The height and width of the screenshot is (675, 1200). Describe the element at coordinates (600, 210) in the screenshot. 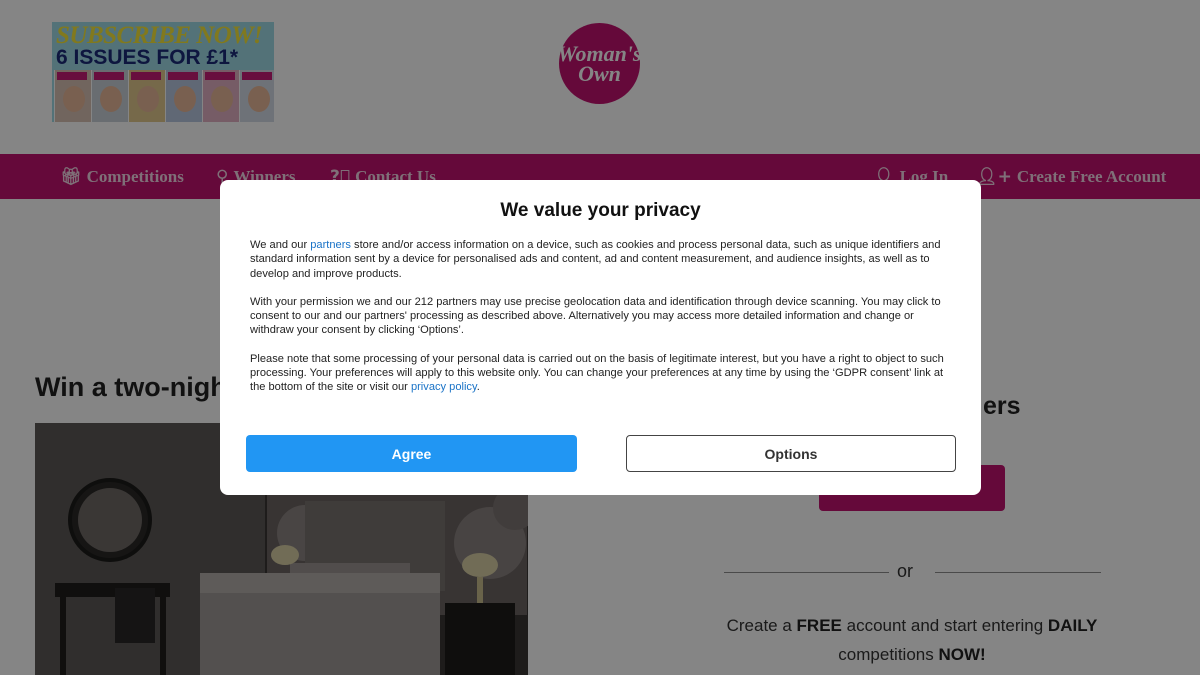

I see `privacy-title: We value your privacy` at that location.